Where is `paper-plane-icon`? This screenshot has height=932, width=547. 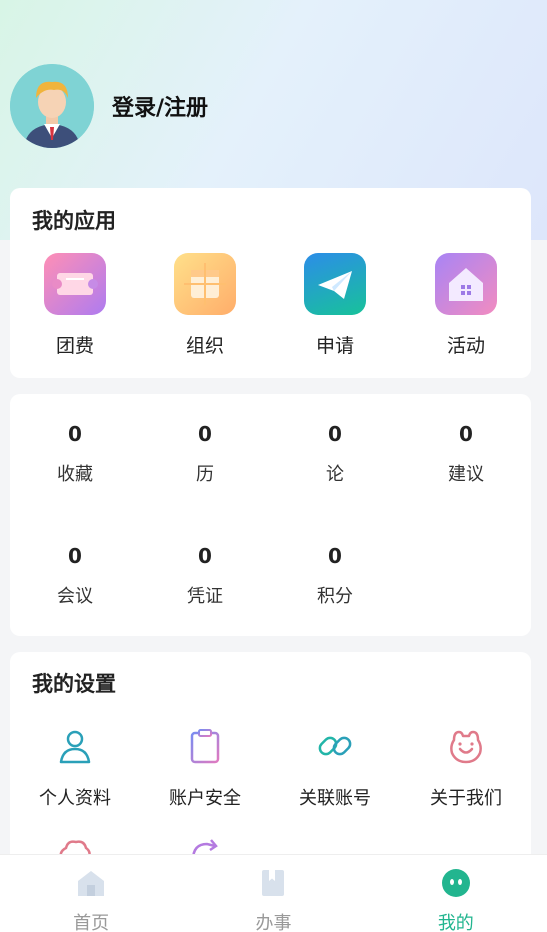
paper-plane-icon is located at coordinates (335, 284).